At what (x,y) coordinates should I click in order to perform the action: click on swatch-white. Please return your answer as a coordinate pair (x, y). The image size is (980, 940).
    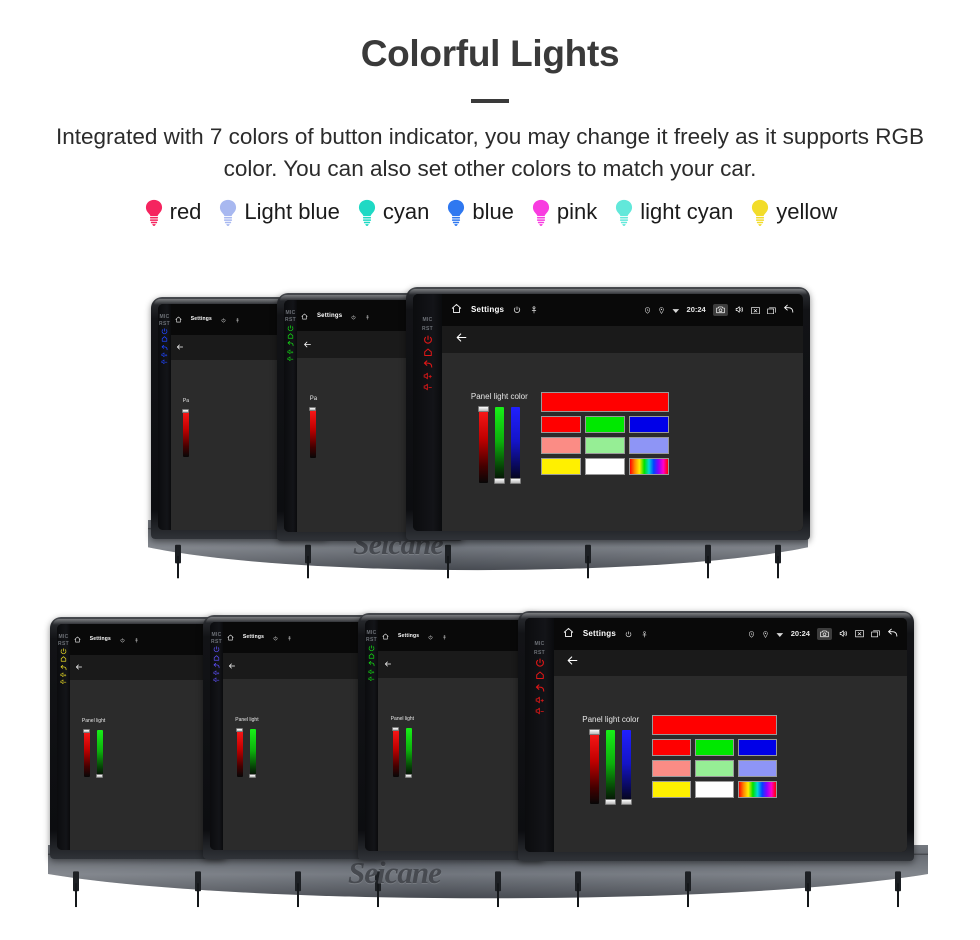
    Looking at the image, I should click on (604, 467).